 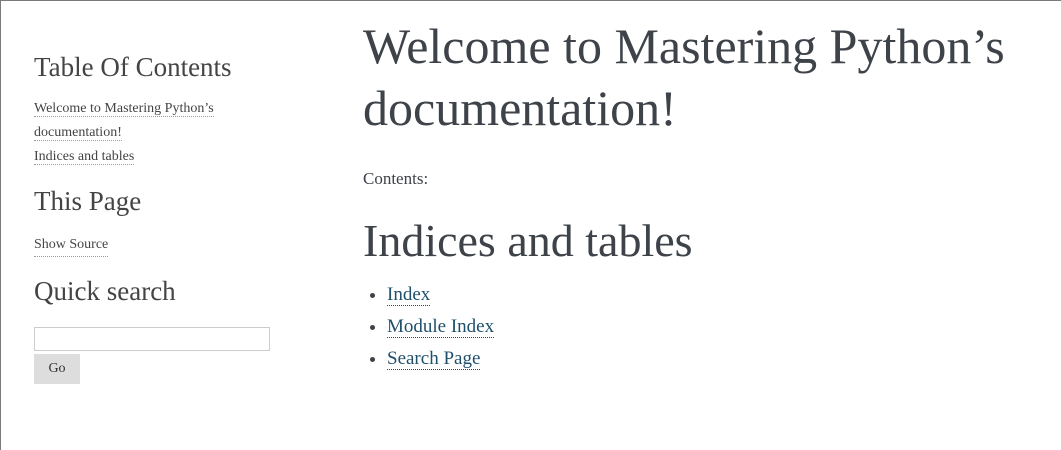 I want to click on list-item: Search Page, so click(x=720, y=359).